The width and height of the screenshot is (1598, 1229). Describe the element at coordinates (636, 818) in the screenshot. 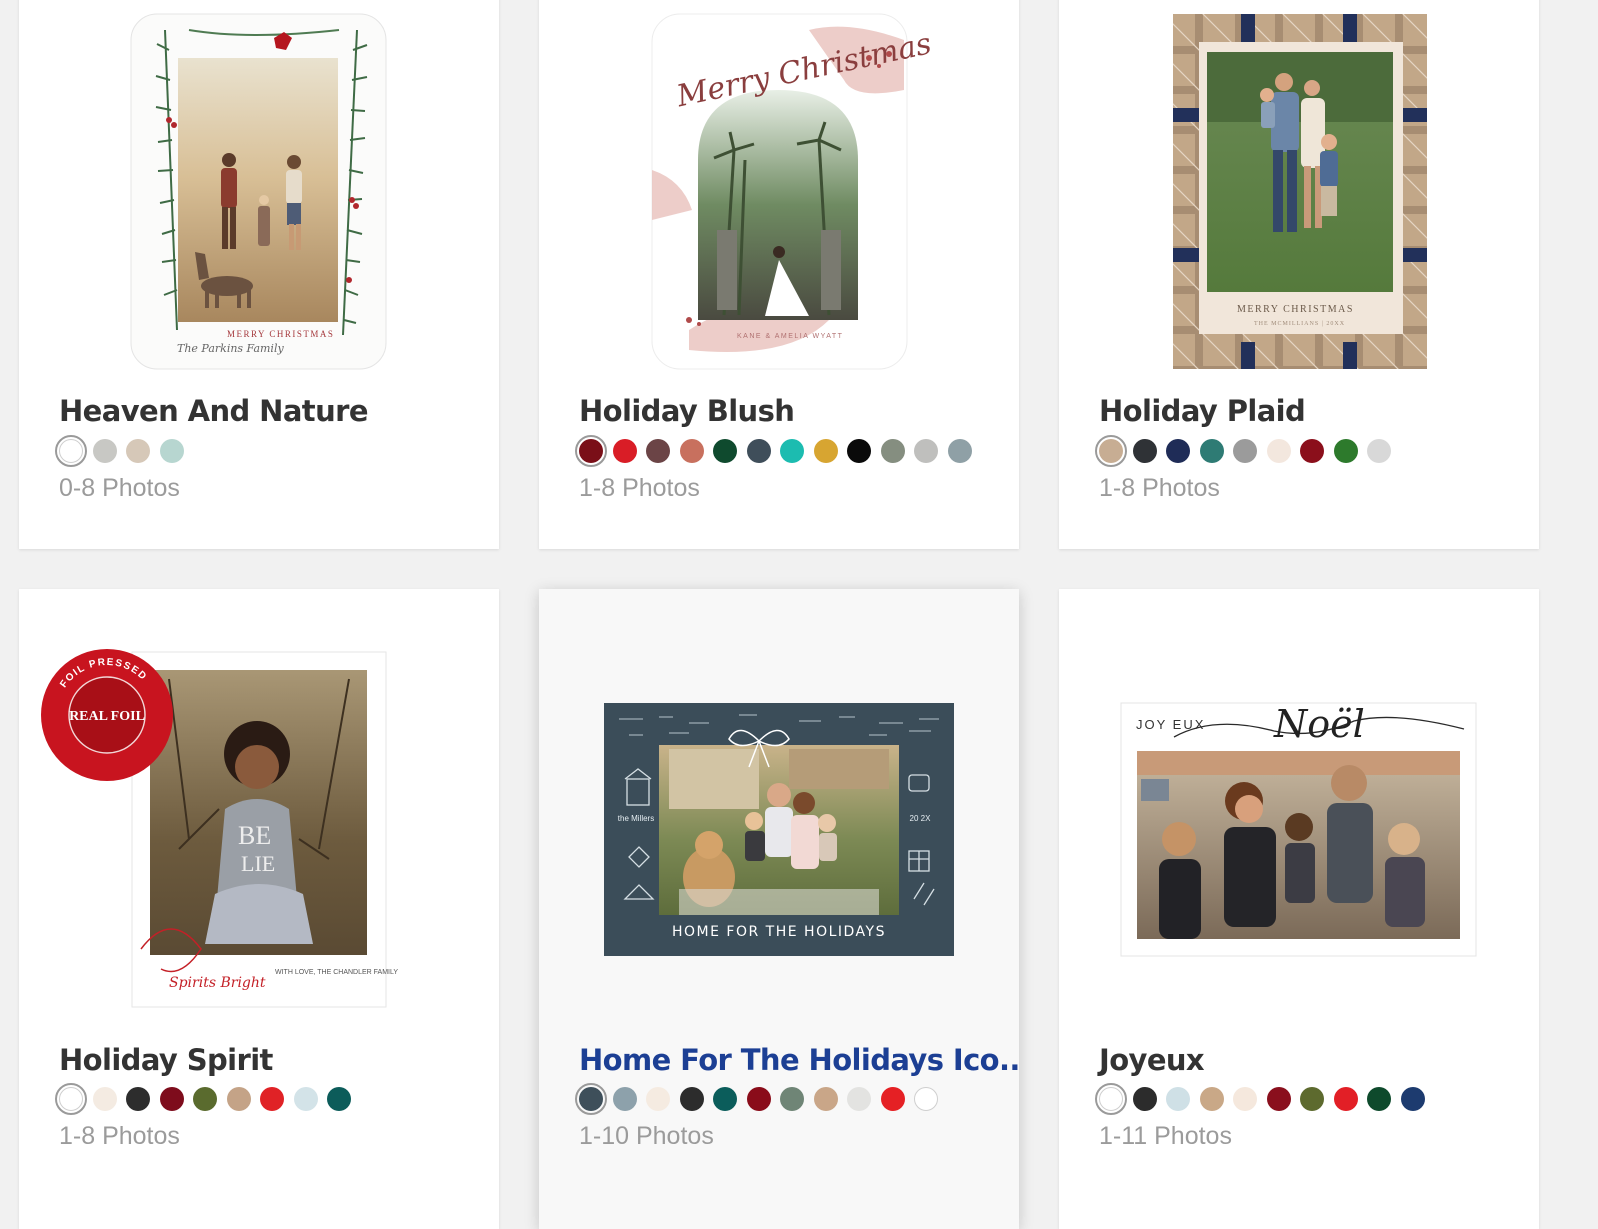

I see `card-left-text: the Millers` at that location.